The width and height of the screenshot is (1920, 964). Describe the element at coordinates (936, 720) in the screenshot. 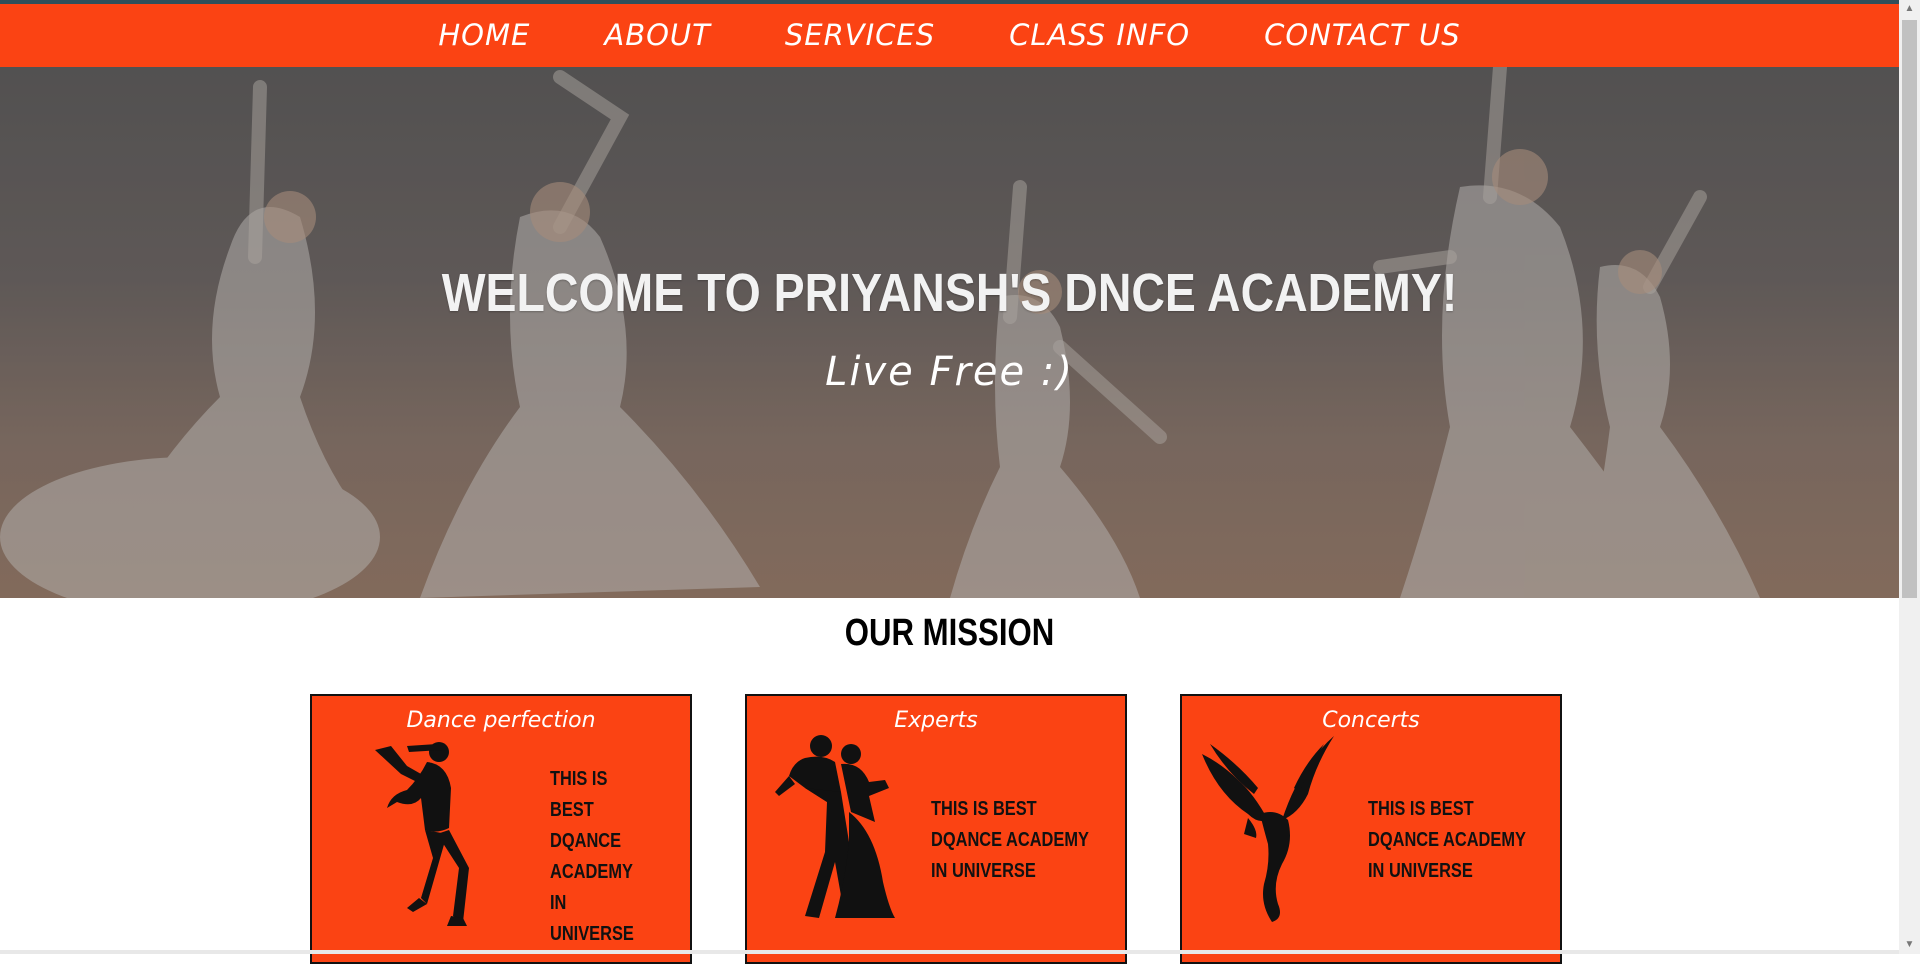

I see `card-title: Experts` at that location.